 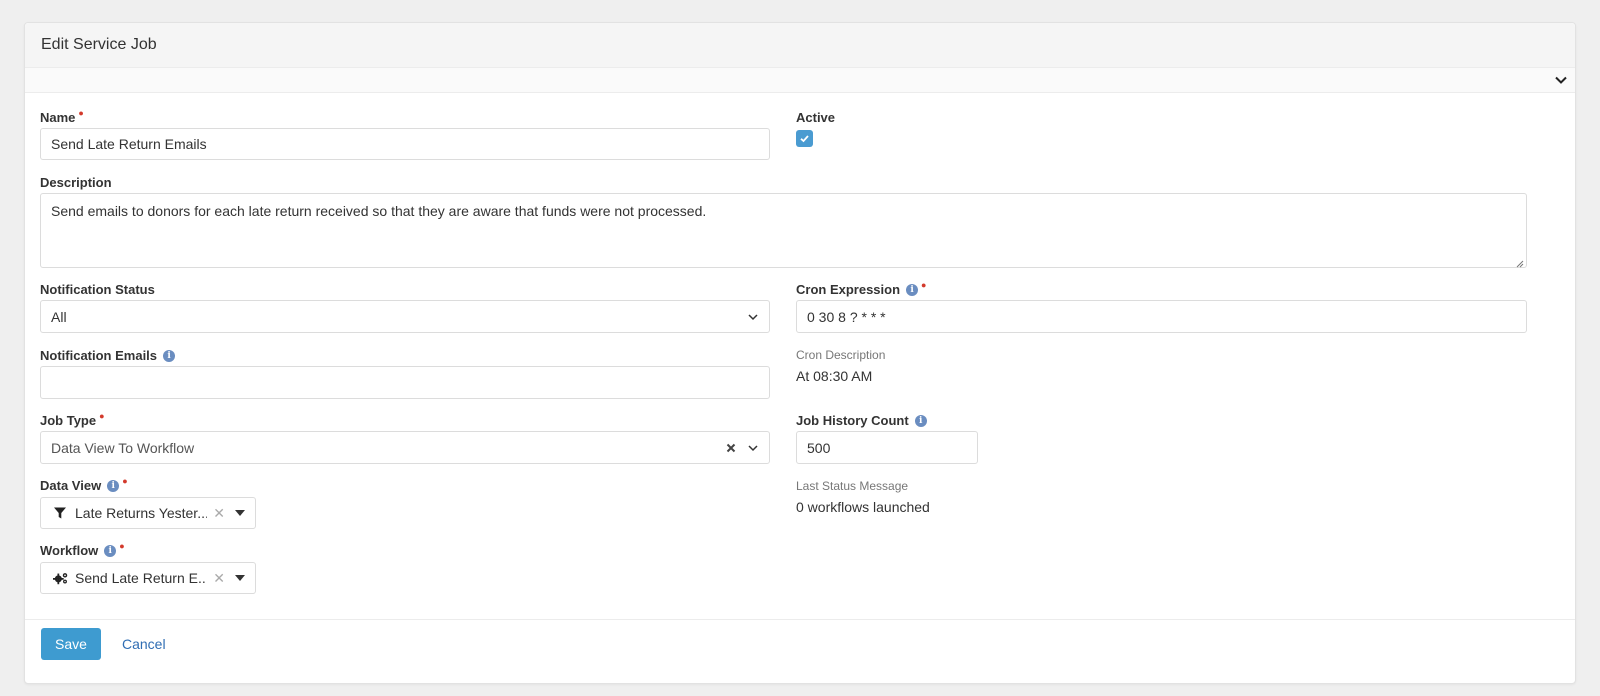 What do you see at coordinates (76, 182) in the screenshot?
I see `description-label: Description` at bounding box center [76, 182].